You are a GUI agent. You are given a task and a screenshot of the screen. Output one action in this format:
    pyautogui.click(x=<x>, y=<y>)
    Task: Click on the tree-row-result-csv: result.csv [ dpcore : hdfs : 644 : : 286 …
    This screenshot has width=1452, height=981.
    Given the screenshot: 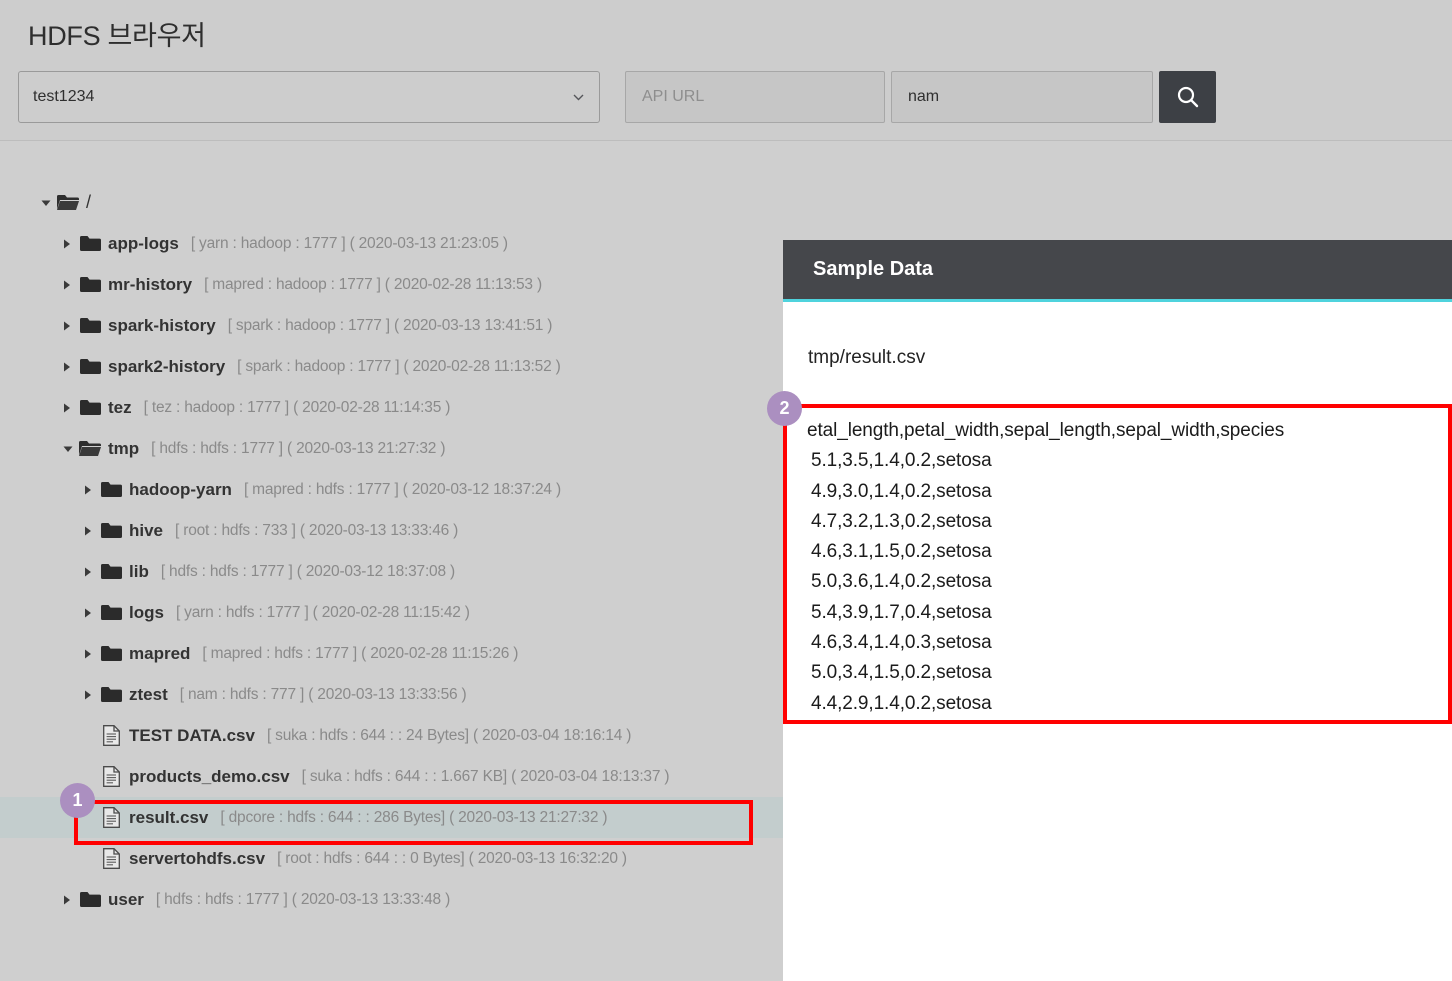 What is the action you would take?
    pyautogui.click(x=391, y=817)
    